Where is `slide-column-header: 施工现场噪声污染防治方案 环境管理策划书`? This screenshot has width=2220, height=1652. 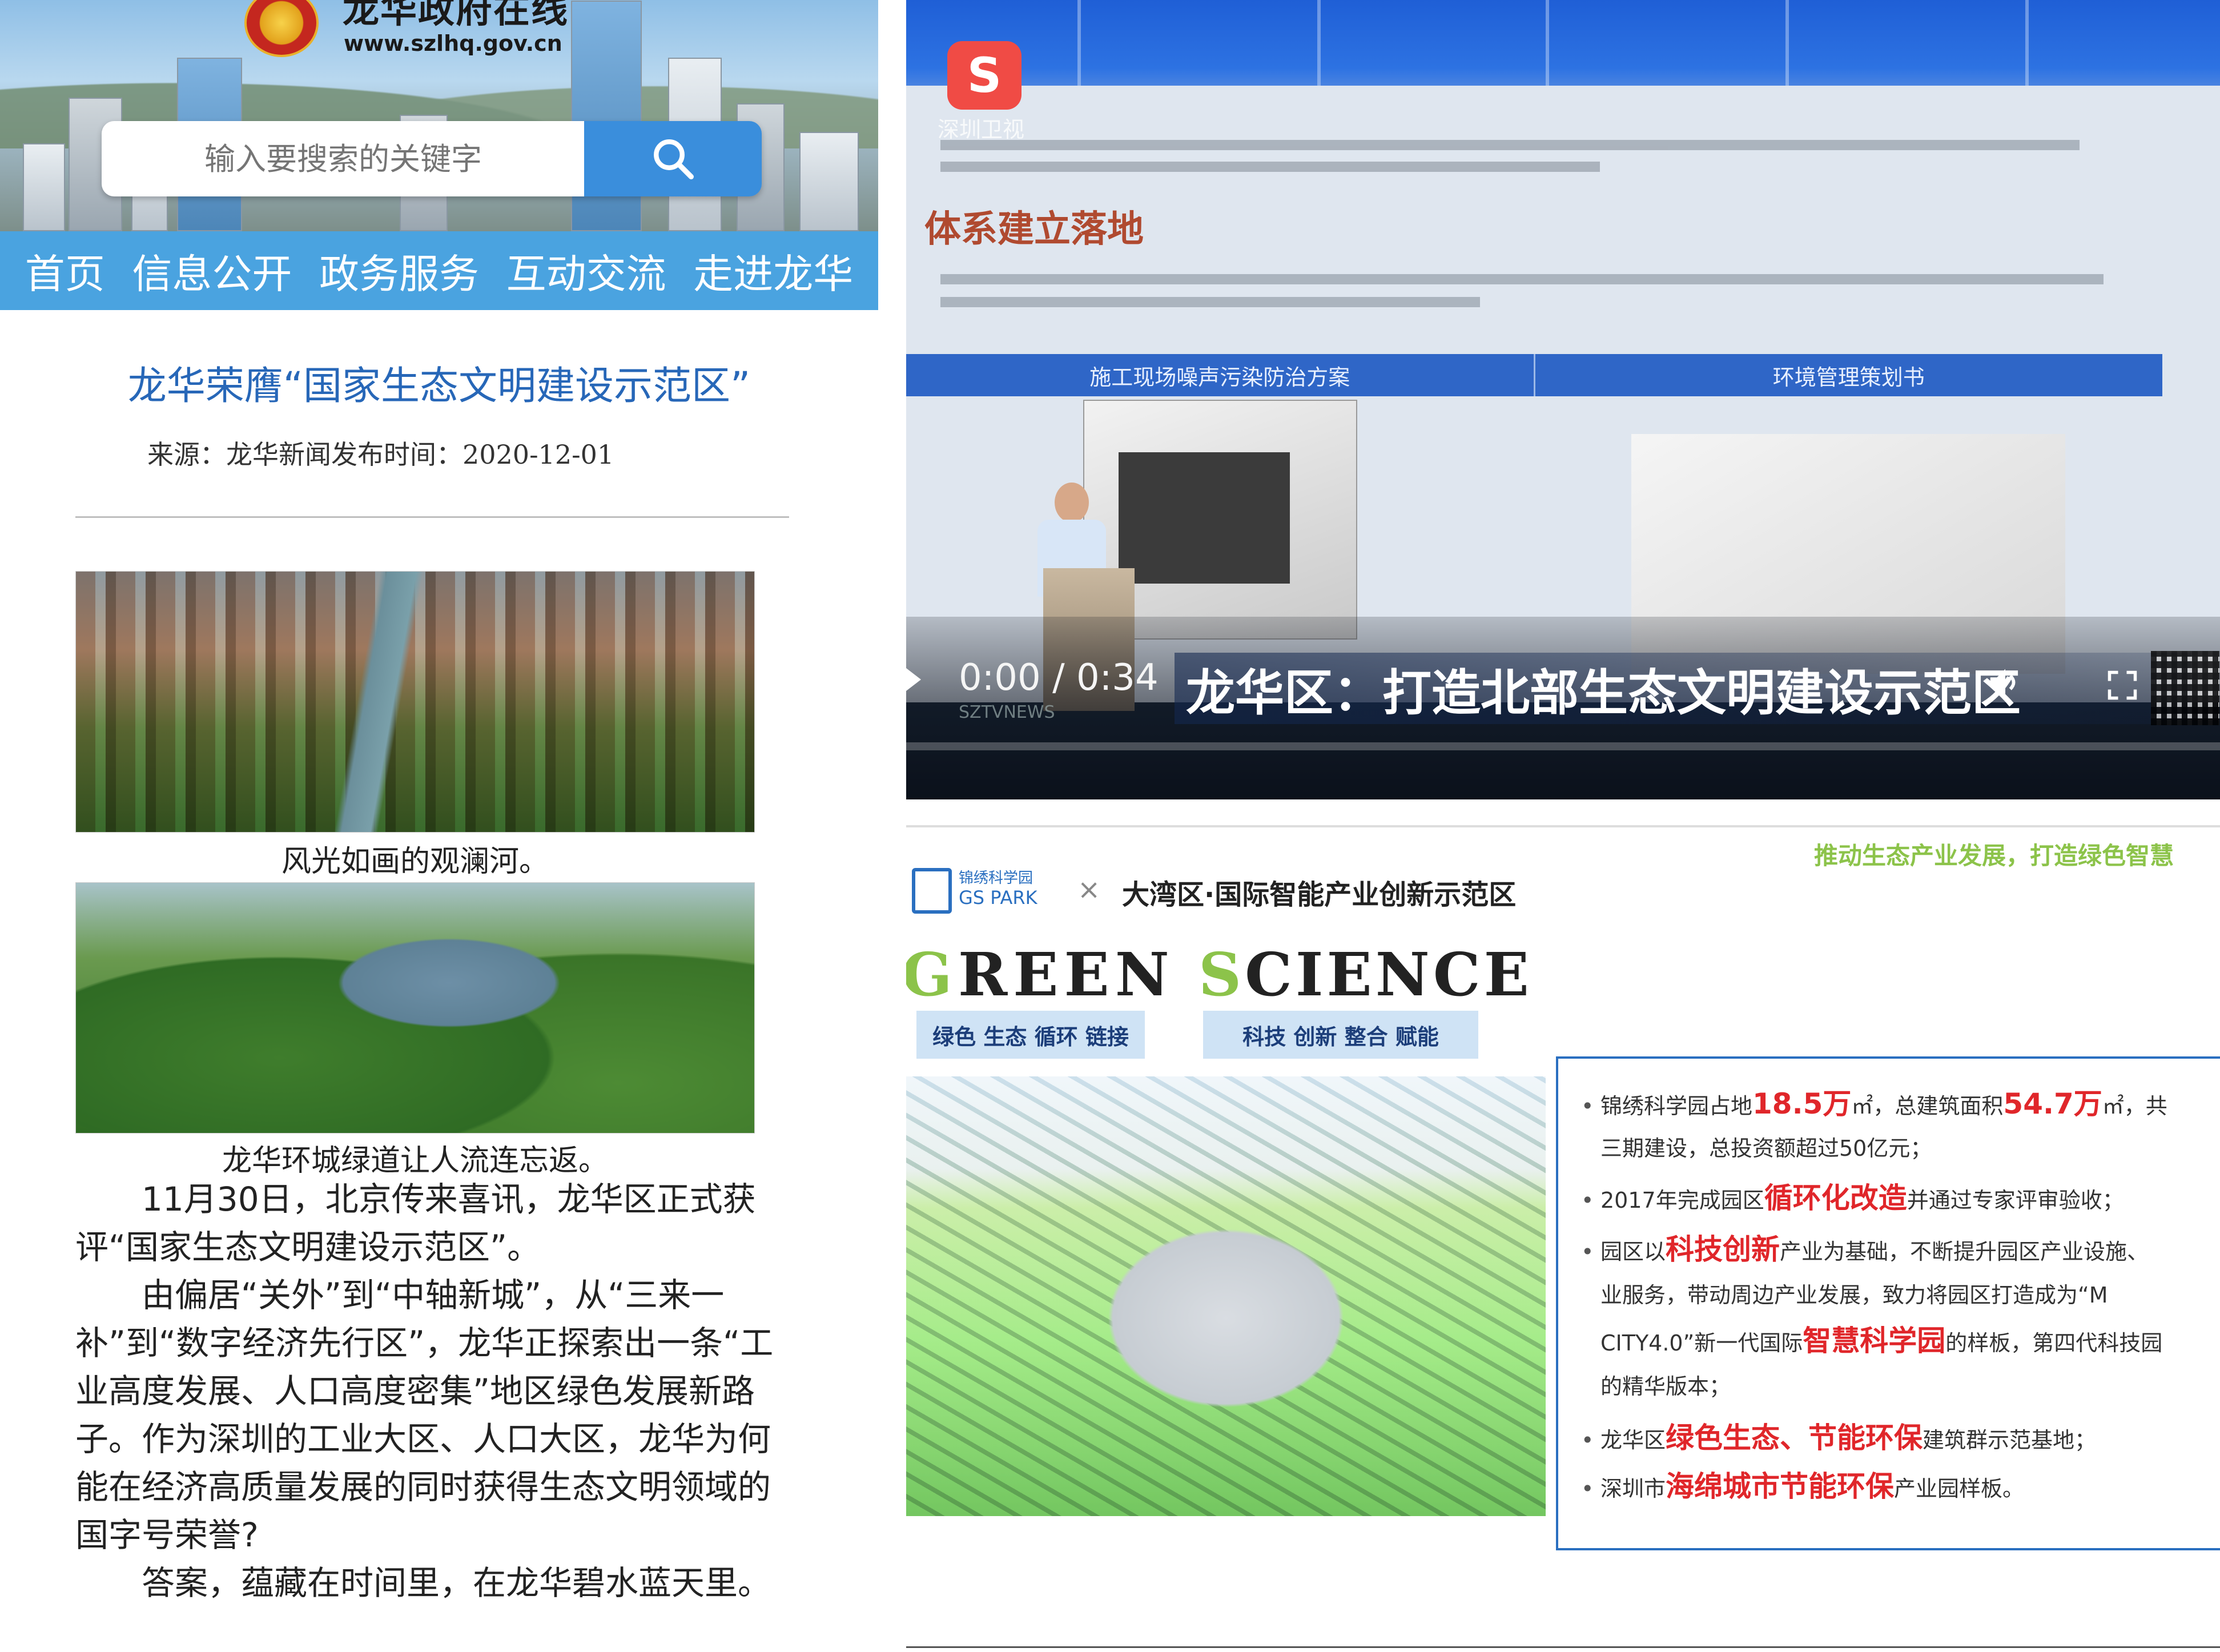 slide-column-header: 施工现场噪声污染防治方案 环境管理策划书 is located at coordinates (1534, 375).